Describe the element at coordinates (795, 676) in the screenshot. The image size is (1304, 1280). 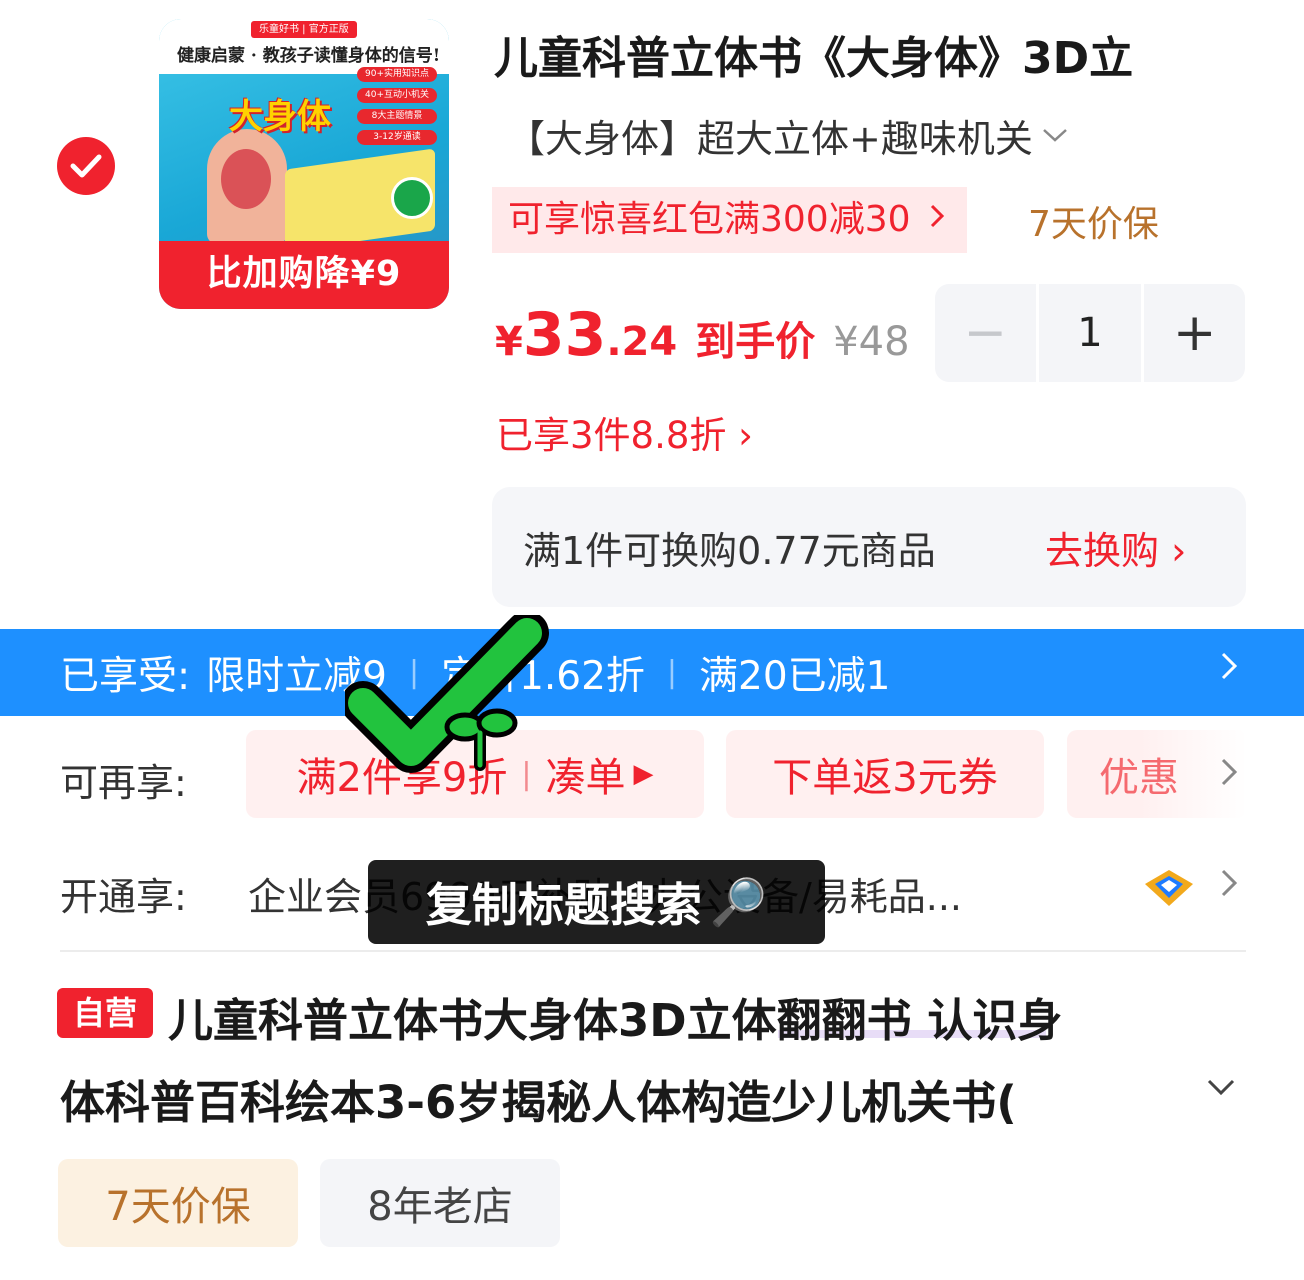
I see `enjoyed-item: 满20已减1` at that location.